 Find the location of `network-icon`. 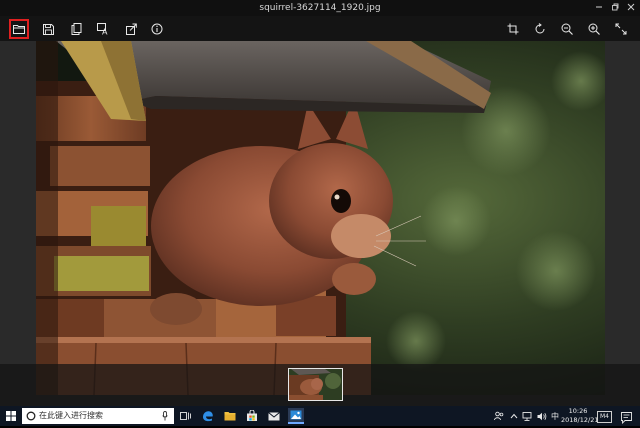

network-icon is located at coordinates (527, 416).